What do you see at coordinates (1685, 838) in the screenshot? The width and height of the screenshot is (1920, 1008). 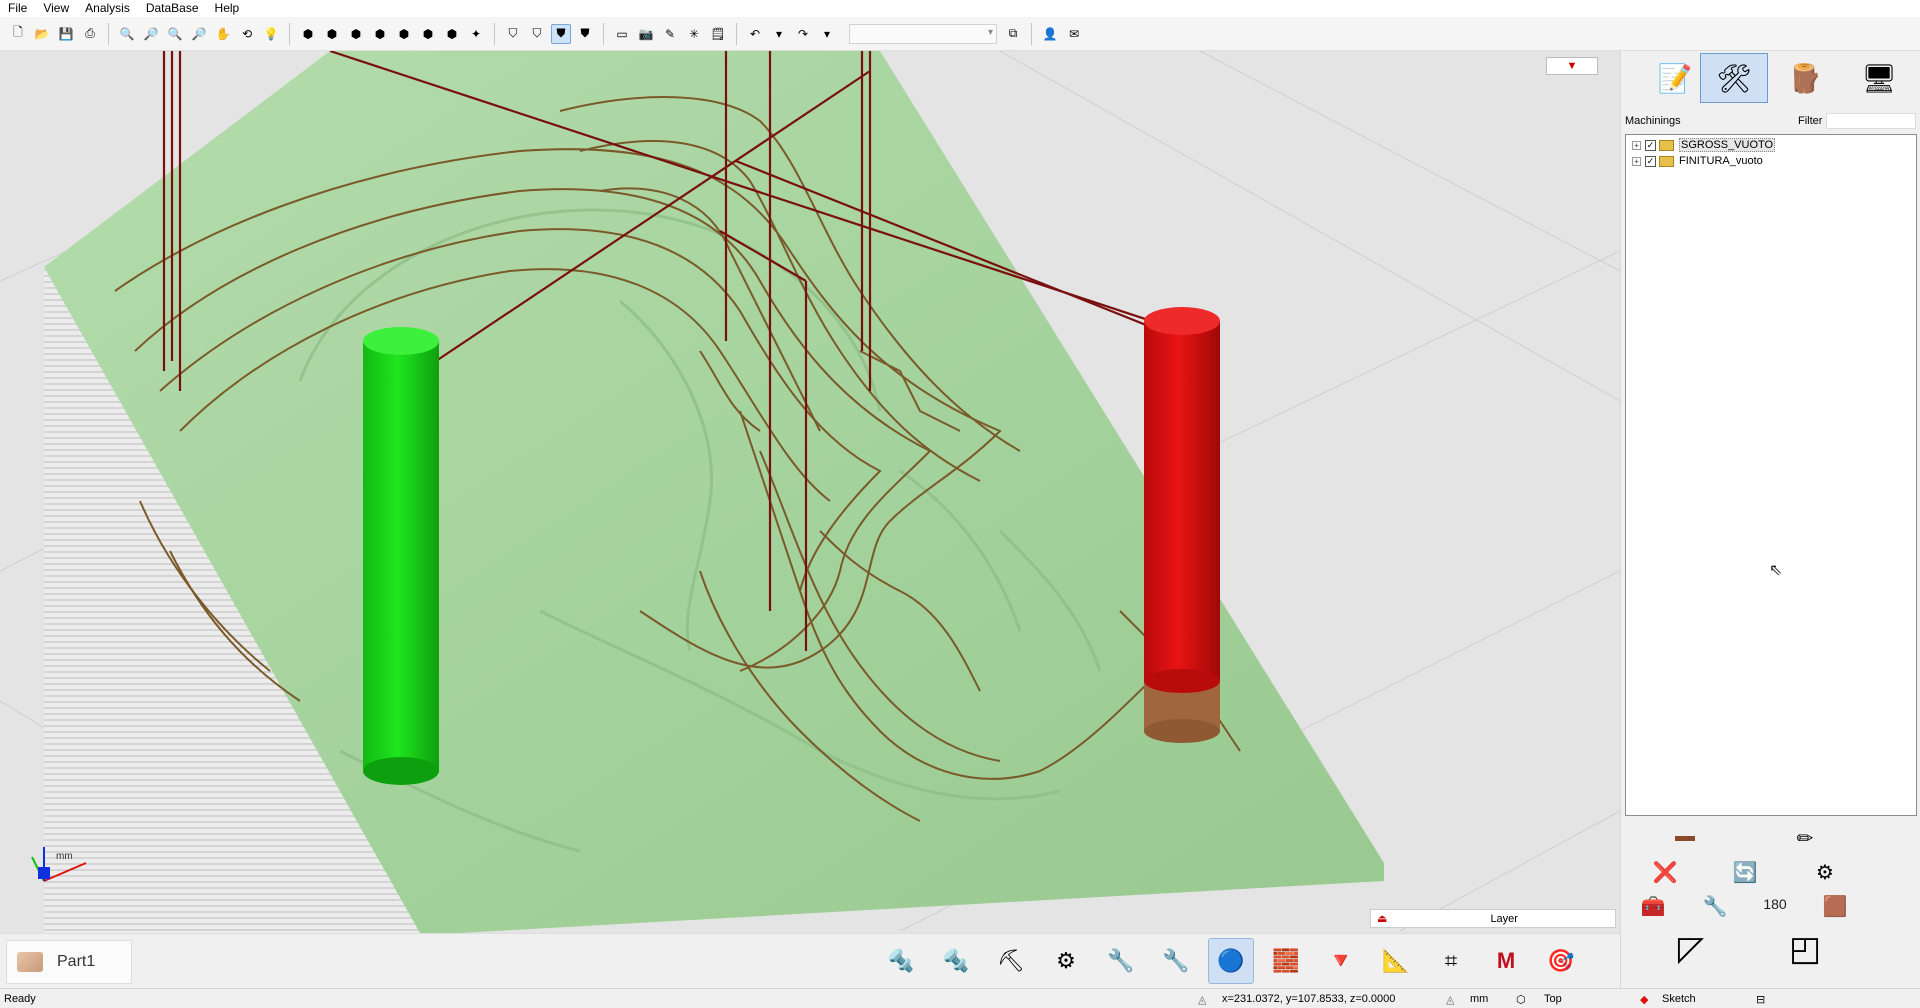 I see `minus-icon` at bounding box center [1685, 838].